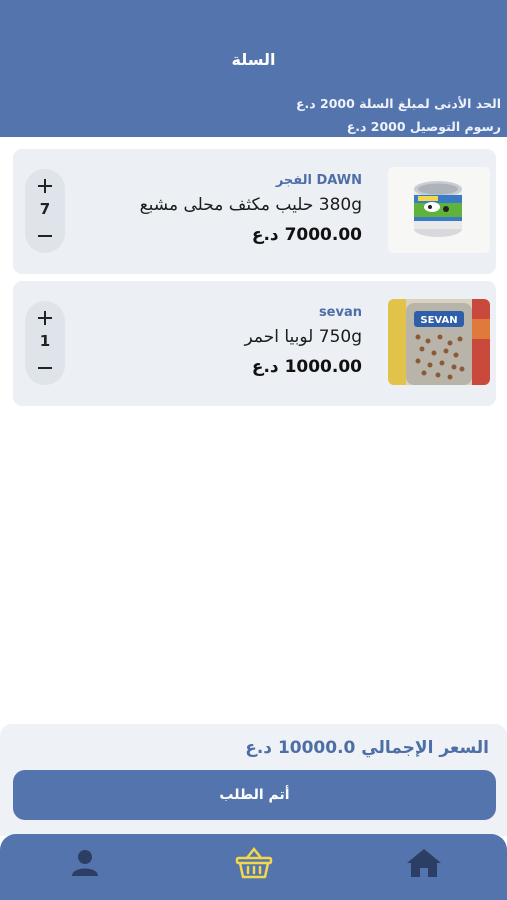  I want to click on product-brand: sevan, so click(340, 312).